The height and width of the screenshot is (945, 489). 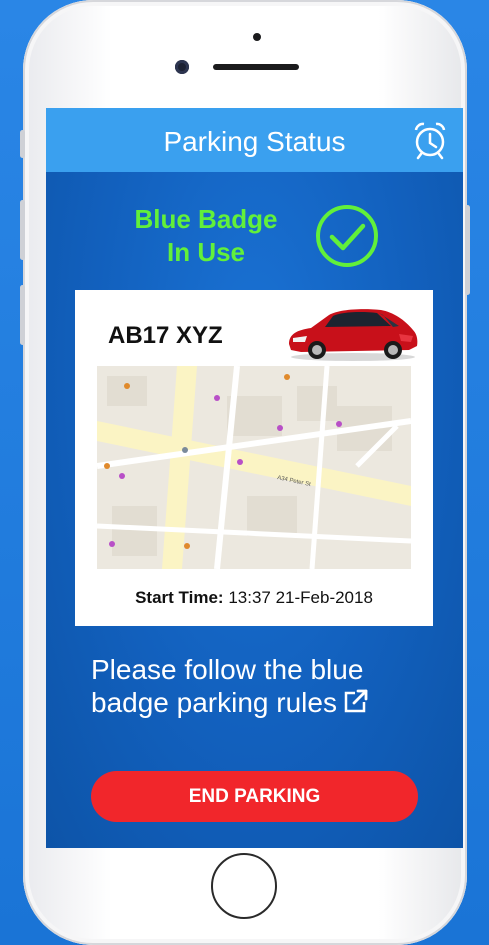 I want to click on map-graphic: A34 Peter St, so click(x=254, y=467).